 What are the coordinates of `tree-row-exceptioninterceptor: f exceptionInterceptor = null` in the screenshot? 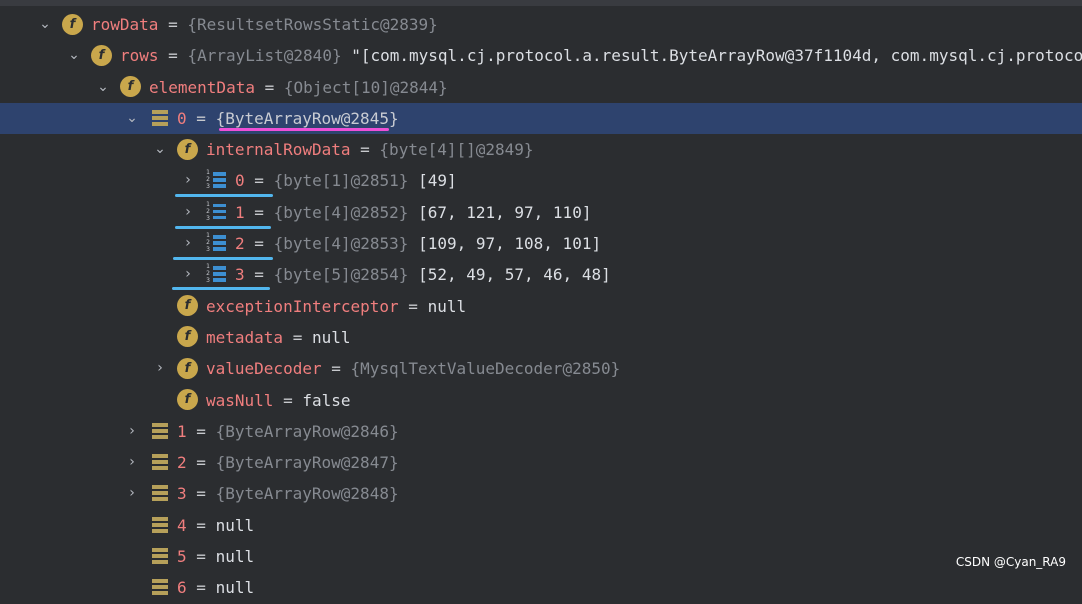 It's located at (541, 306).